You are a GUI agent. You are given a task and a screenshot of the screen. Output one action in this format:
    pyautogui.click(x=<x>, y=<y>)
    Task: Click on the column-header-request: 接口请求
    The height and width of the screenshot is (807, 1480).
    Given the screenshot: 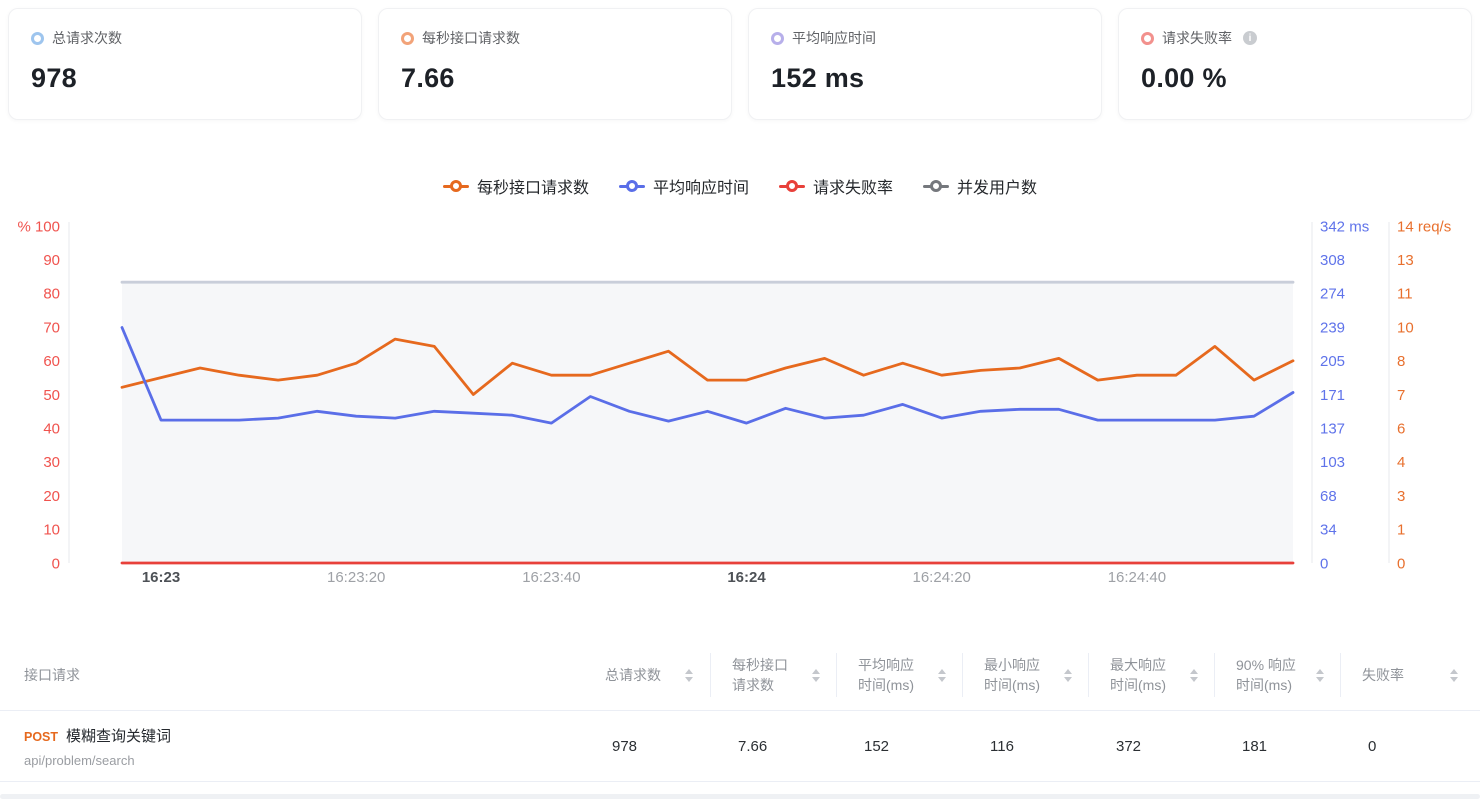 What is the action you would take?
    pyautogui.click(x=52, y=675)
    